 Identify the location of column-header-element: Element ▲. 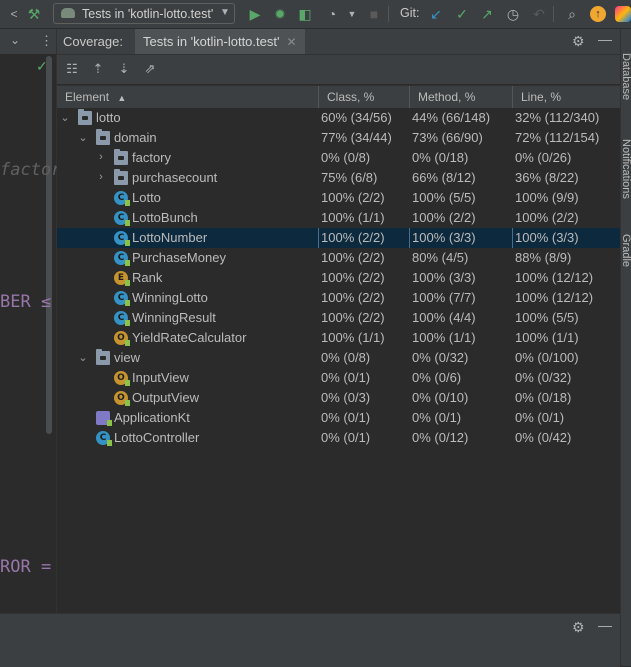
(188, 97).